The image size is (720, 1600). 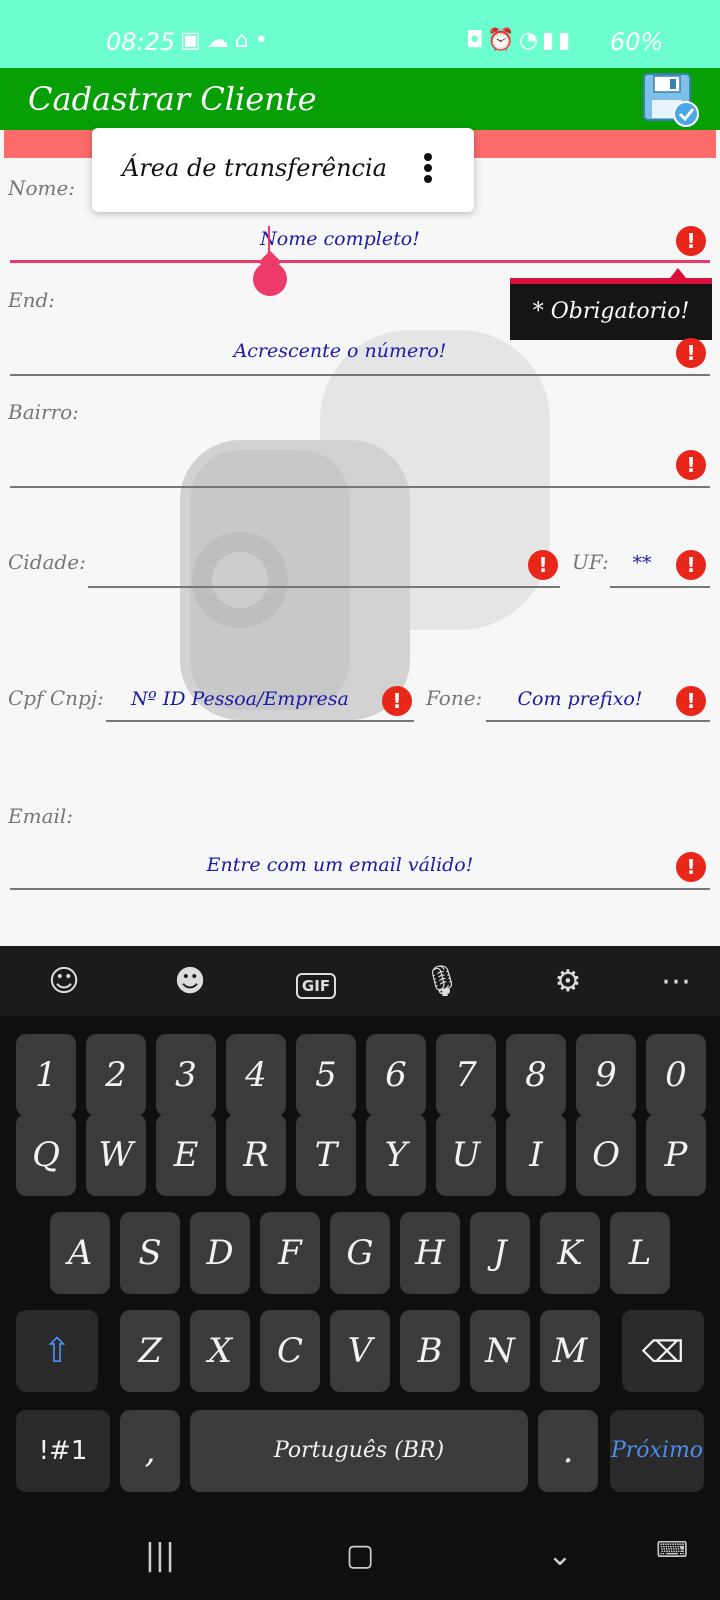 I want to click on key-p: P, so click(x=676, y=1155).